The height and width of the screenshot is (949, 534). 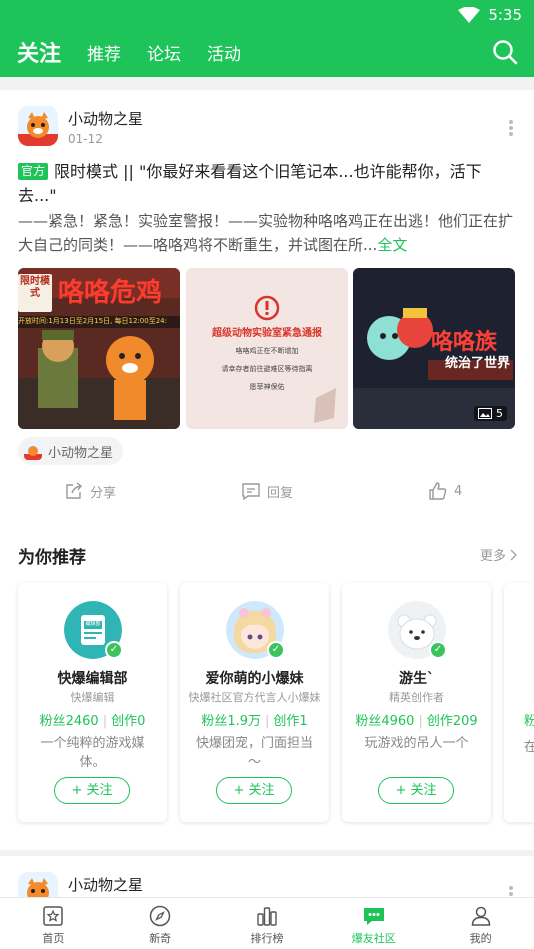 I want to click on user-icon, so click(x=480, y=916).